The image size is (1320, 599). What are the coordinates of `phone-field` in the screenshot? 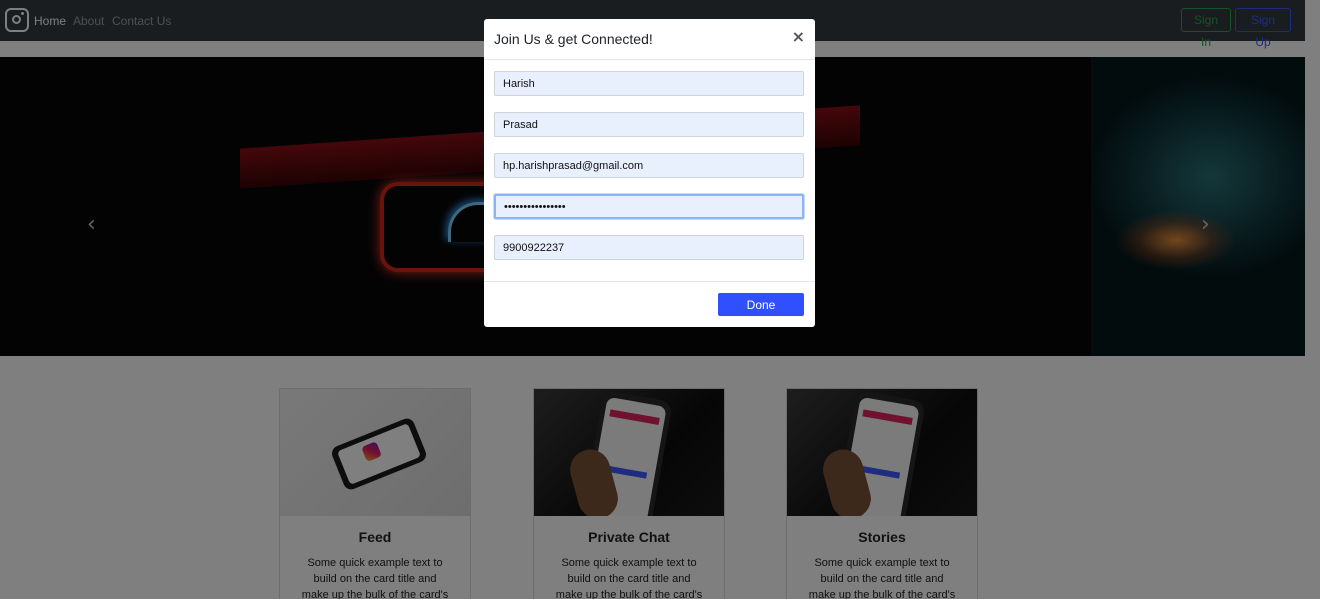 It's located at (649, 247).